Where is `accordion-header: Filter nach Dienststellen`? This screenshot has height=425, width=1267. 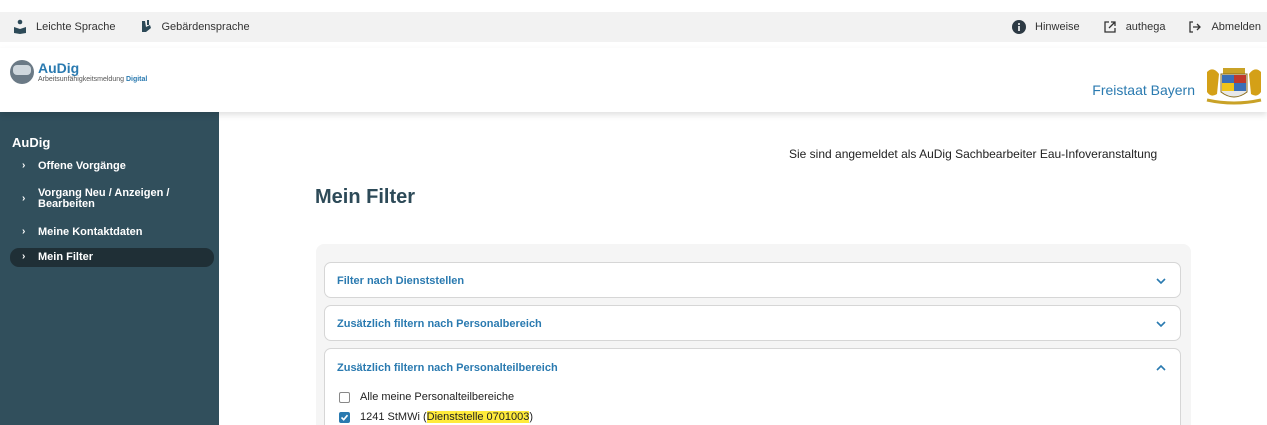 accordion-header: Filter nach Dienststellen is located at coordinates (752, 281).